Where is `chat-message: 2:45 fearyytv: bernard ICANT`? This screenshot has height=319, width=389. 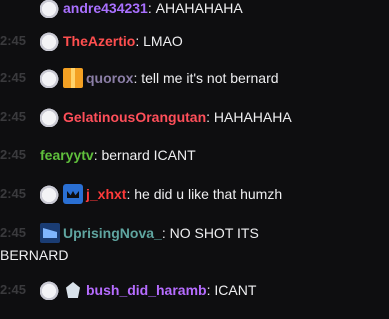 chat-message: 2:45 fearyytv: bernard ICANT is located at coordinates (194, 154).